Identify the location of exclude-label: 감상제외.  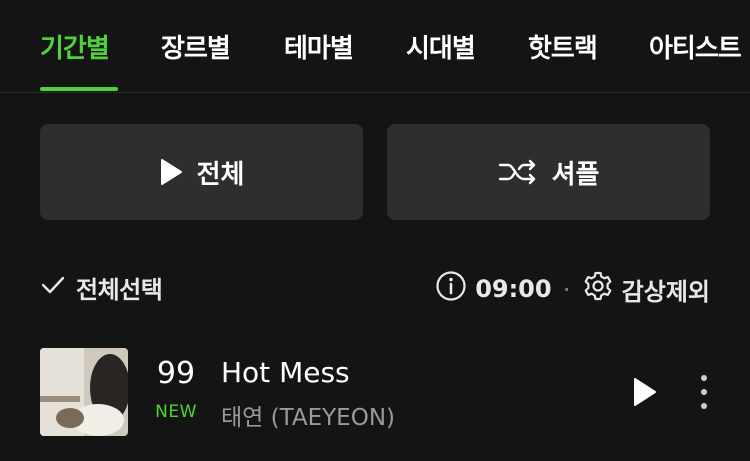
(666, 289).